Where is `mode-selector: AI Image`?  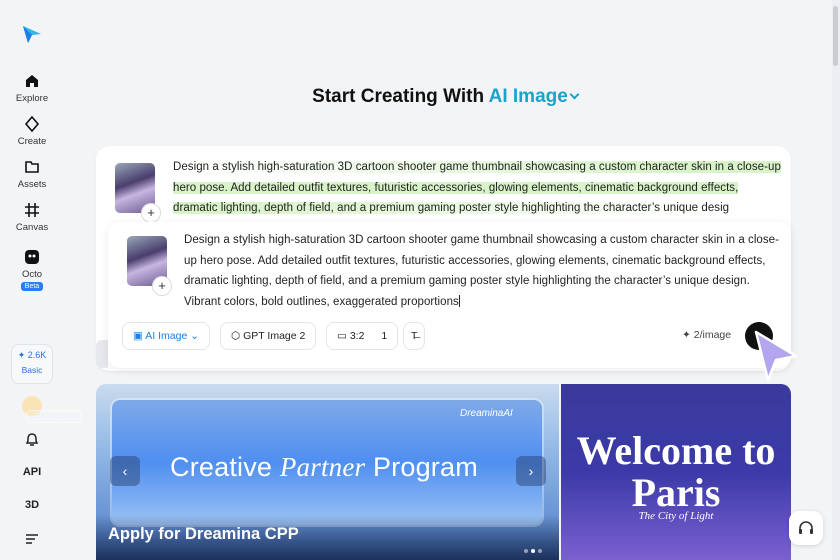
mode-selector: AI Image is located at coordinates (534, 96).